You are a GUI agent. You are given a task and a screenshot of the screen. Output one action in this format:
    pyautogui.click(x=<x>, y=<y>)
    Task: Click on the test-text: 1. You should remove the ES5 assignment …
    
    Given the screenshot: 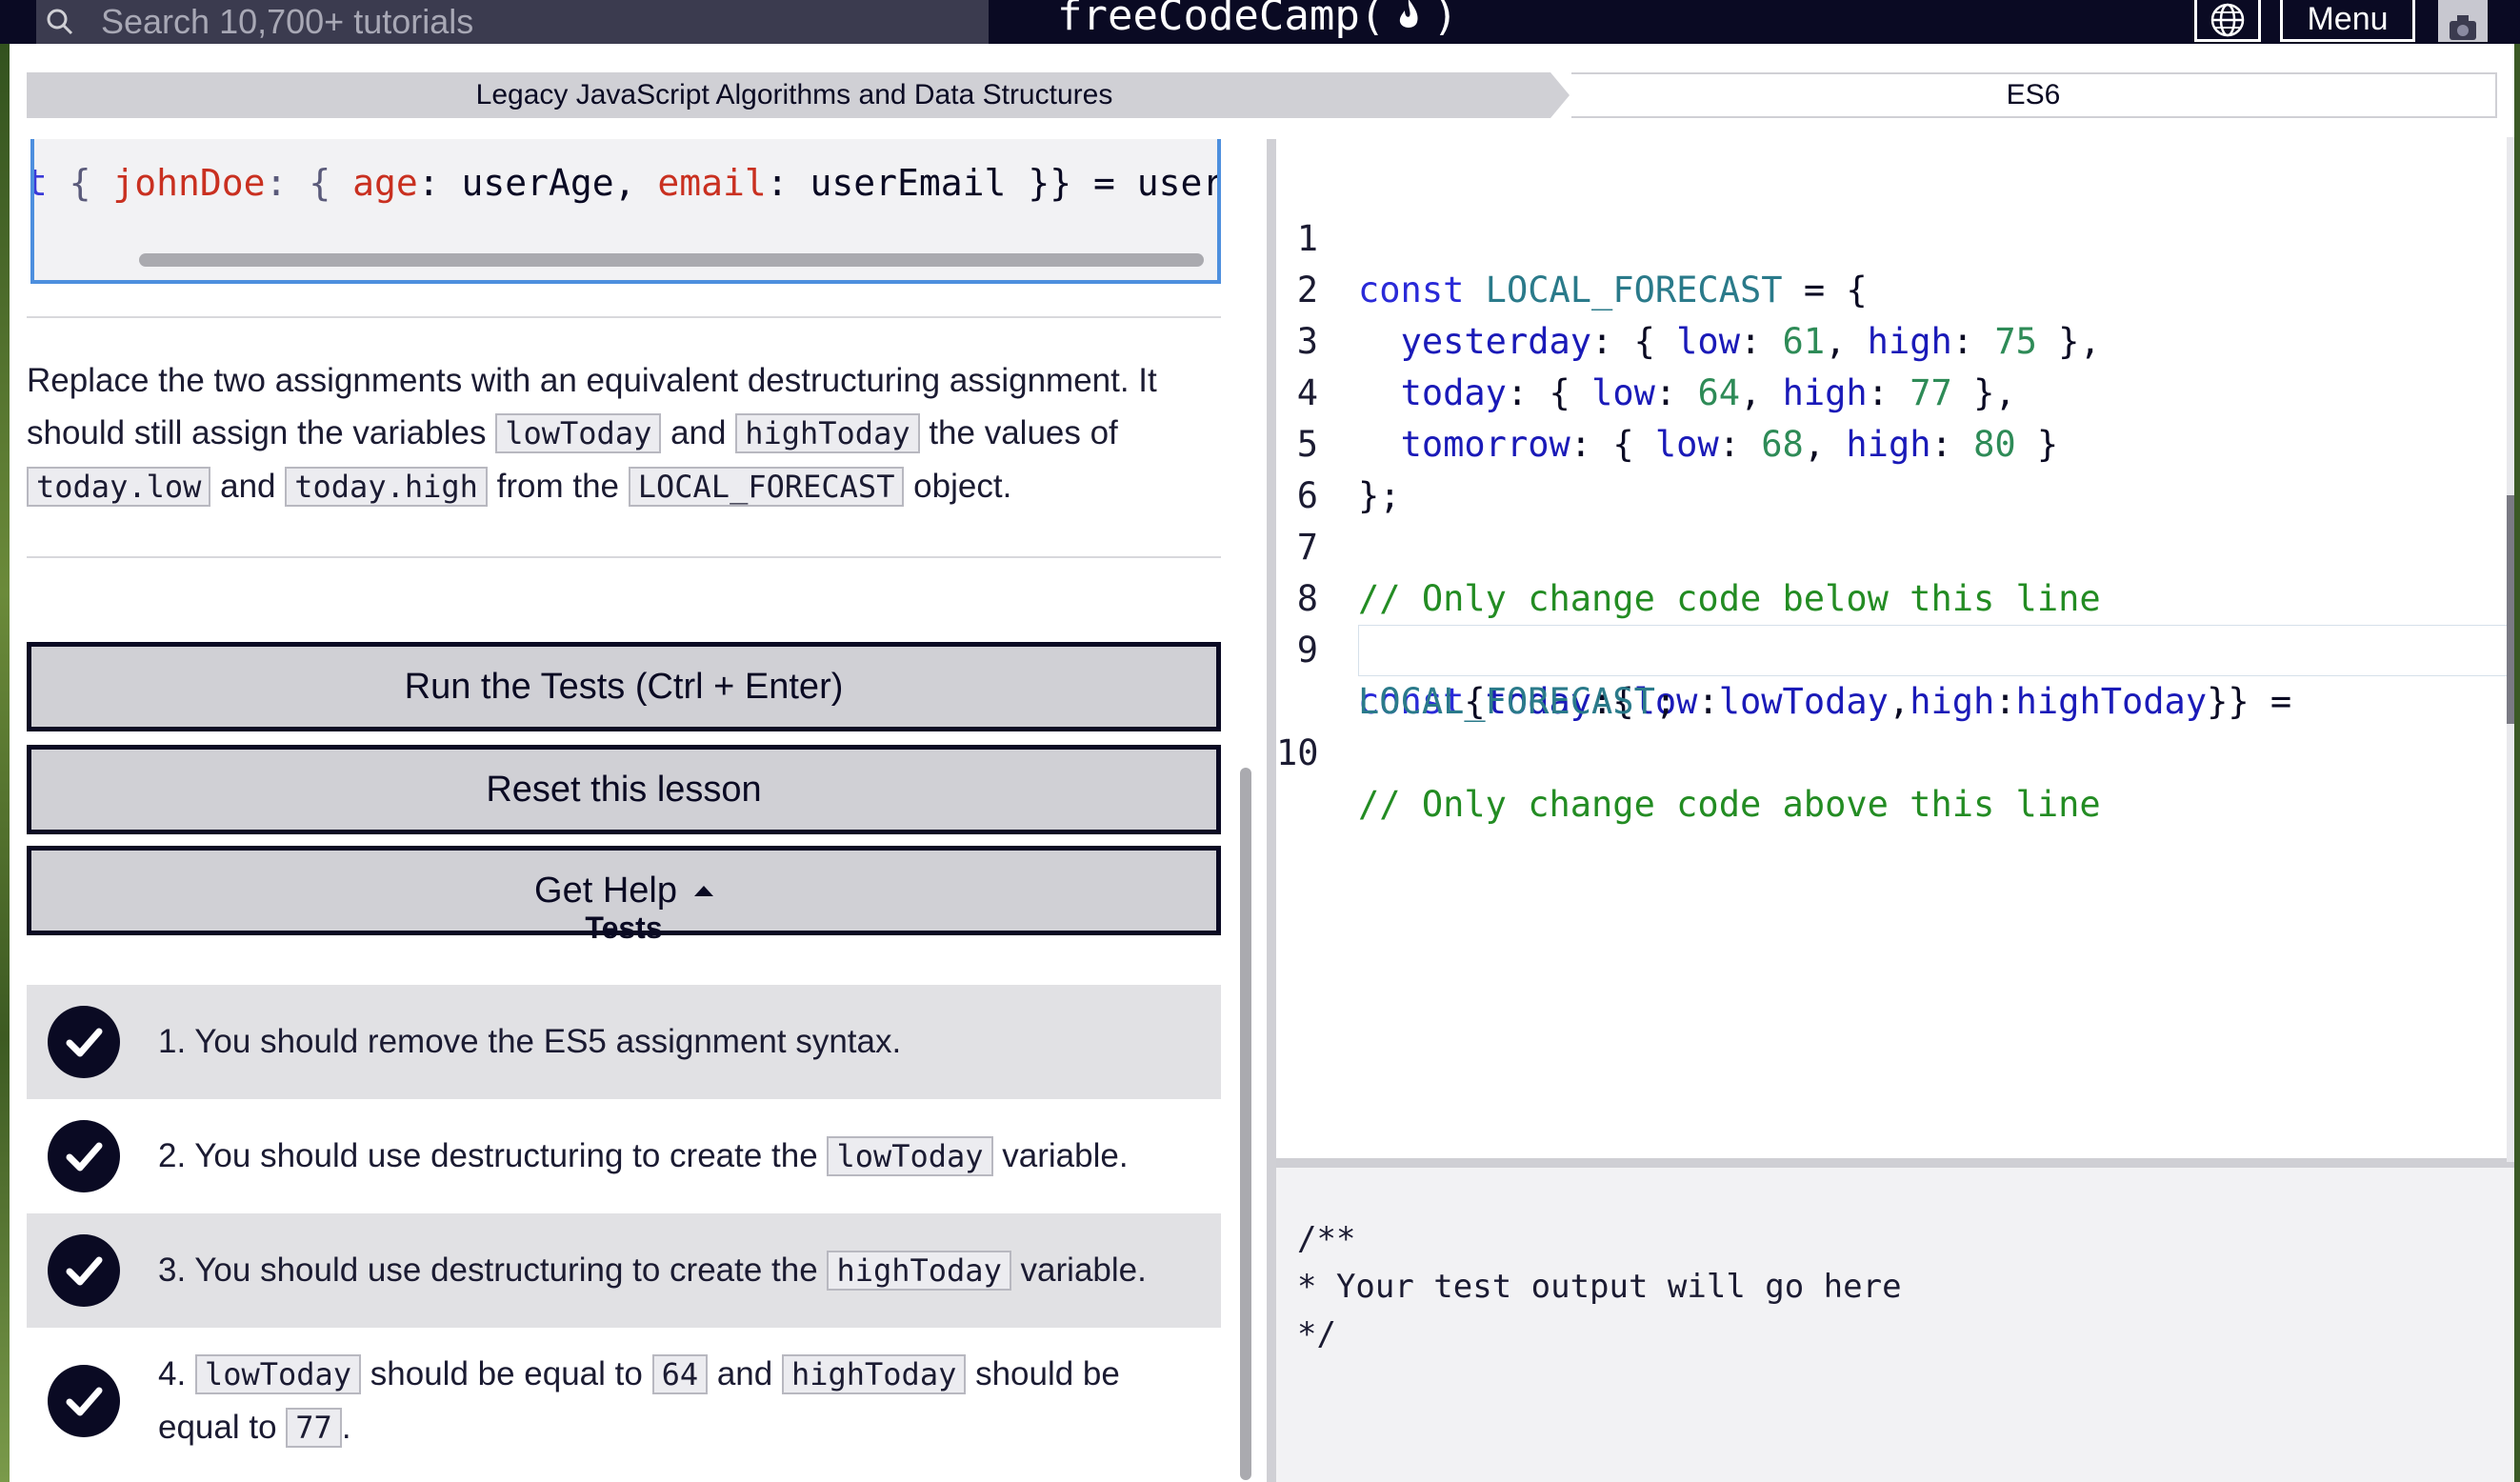 What is the action you would take?
    pyautogui.click(x=530, y=1041)
    